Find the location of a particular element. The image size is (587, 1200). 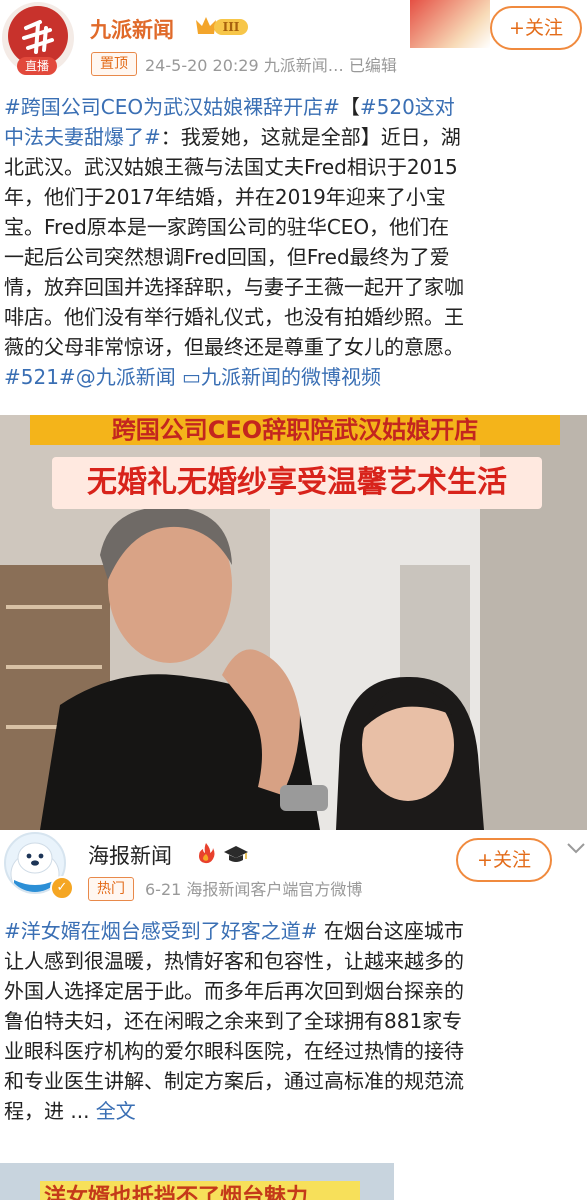

hot-tag: 热门 is located at coordinates (111, 889).